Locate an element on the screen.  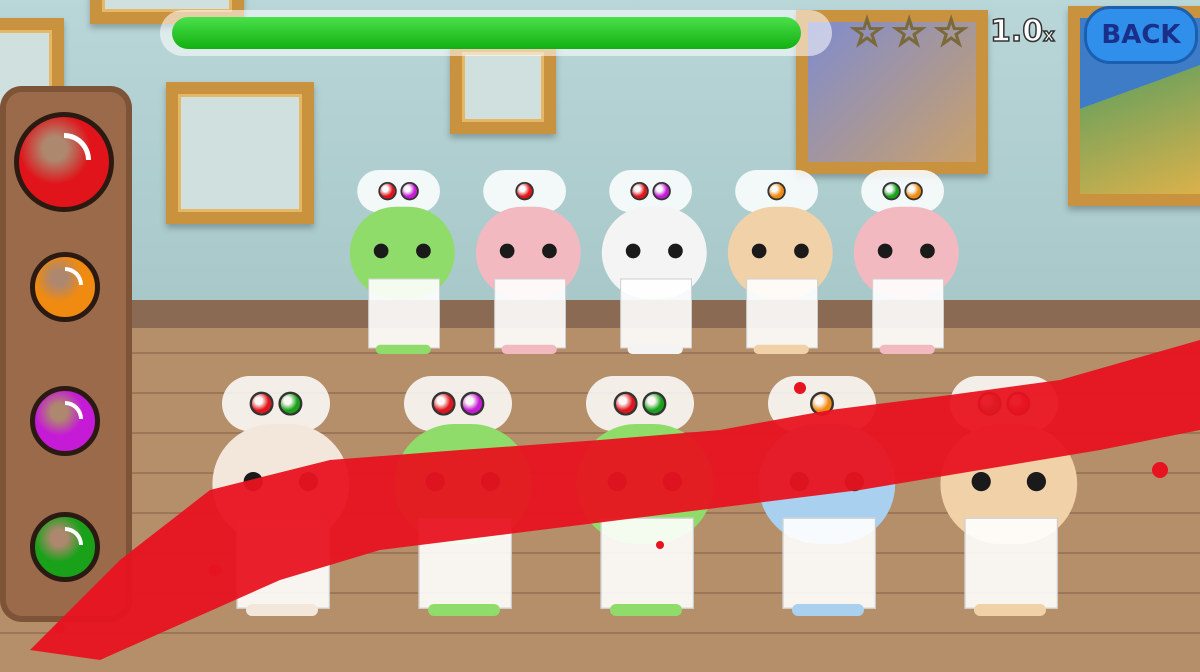
speed-multiplier: 1.0x is located at coordinates (1022, 31).